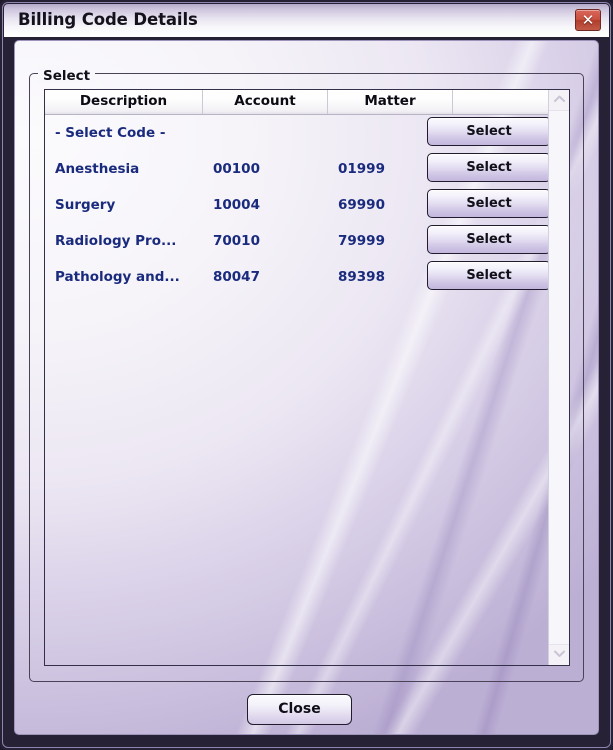 The width and height of the screenshot is (613, 750). What do you see at coordinates (307, 169) in the screenshot?
I see `table-row: Anesthesia 00100 01999 Select` at bounding box center [307, 169].